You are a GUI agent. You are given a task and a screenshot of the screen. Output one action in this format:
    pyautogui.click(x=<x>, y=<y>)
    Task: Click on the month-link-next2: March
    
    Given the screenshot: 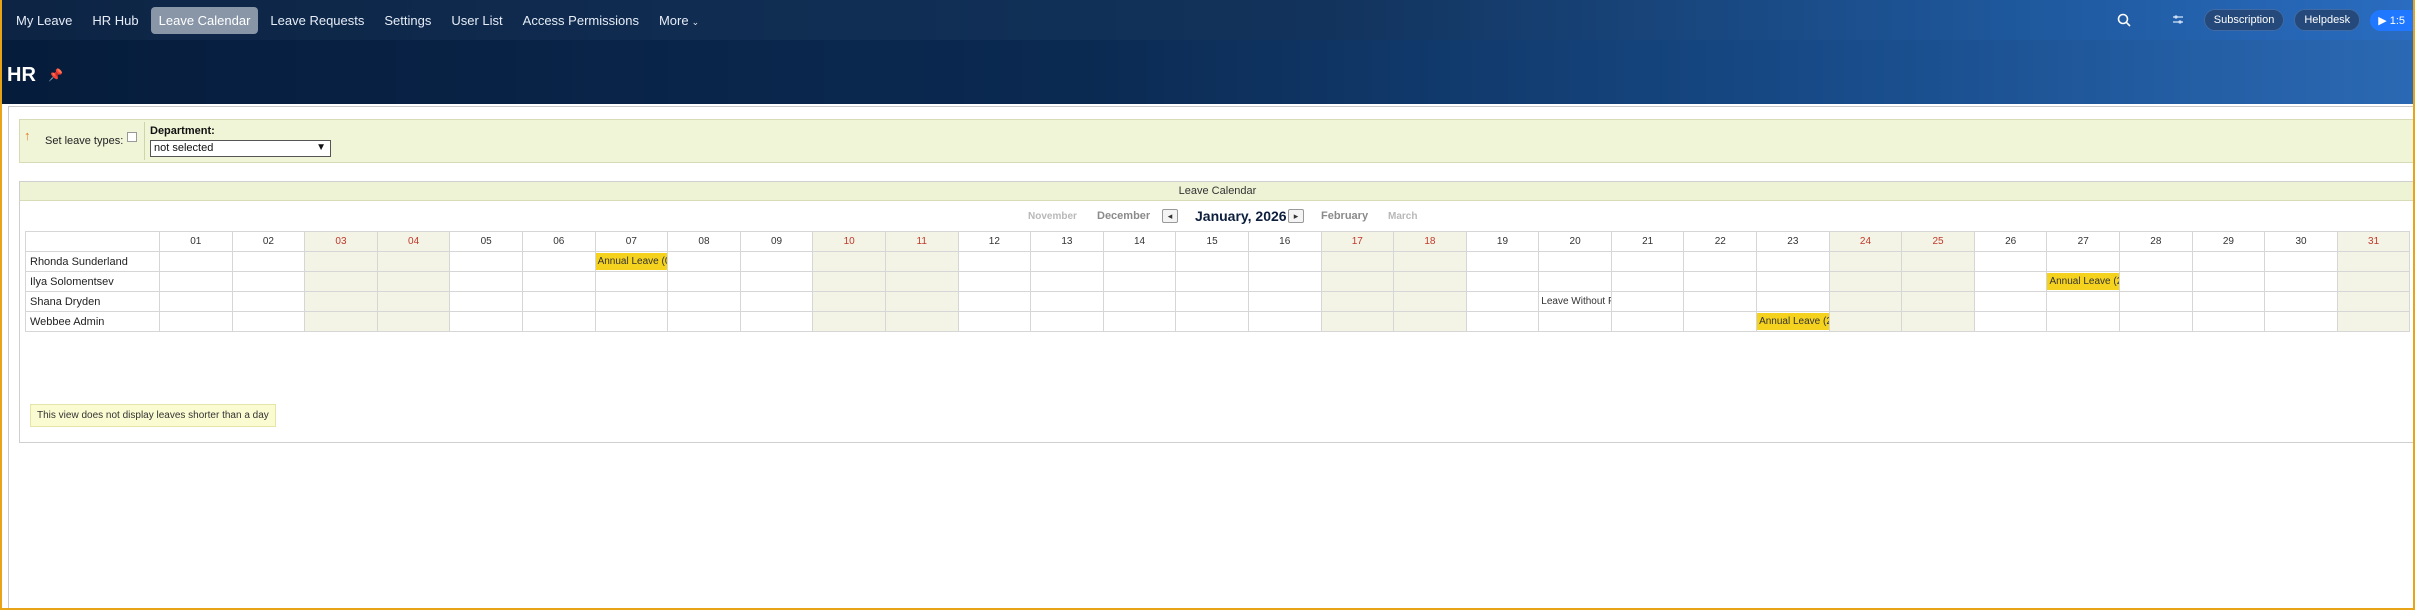 What is the action you would take?
    pyautogui.click(x=1402, y=216)
    